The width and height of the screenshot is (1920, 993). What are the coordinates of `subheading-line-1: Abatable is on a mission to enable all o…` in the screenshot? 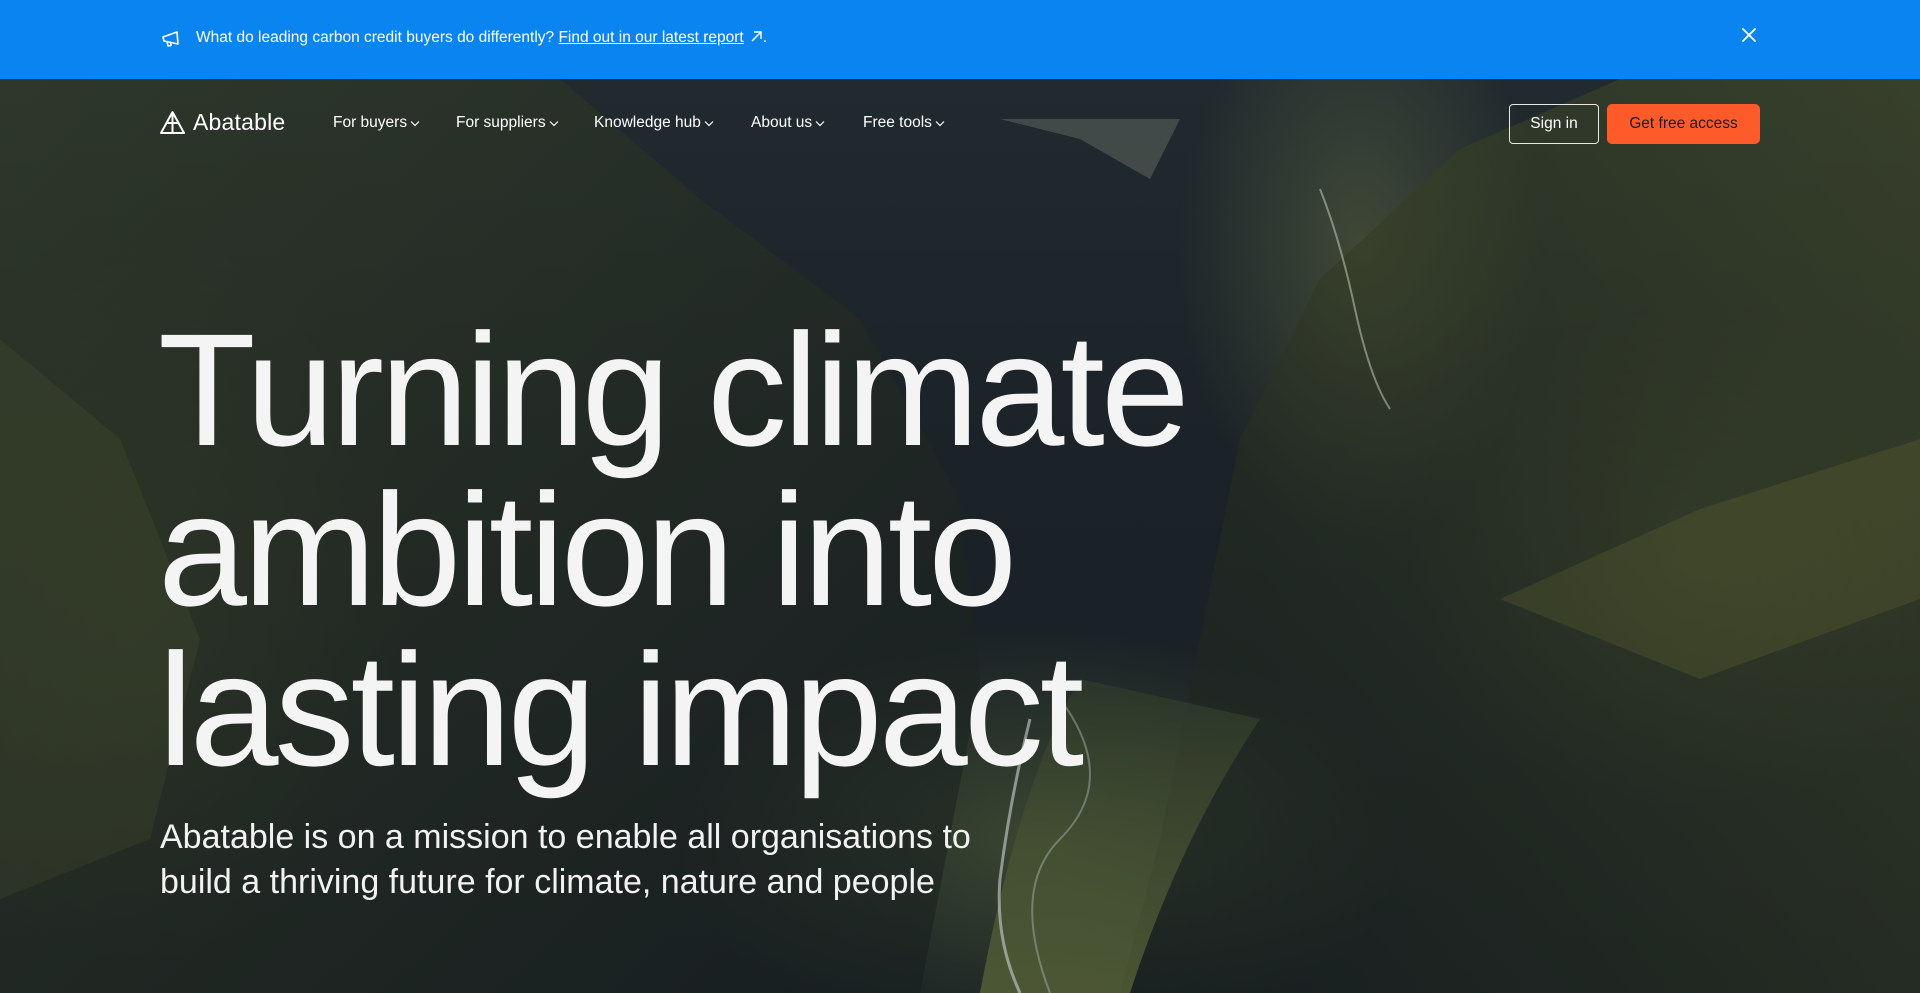 It's located at (565, 837).